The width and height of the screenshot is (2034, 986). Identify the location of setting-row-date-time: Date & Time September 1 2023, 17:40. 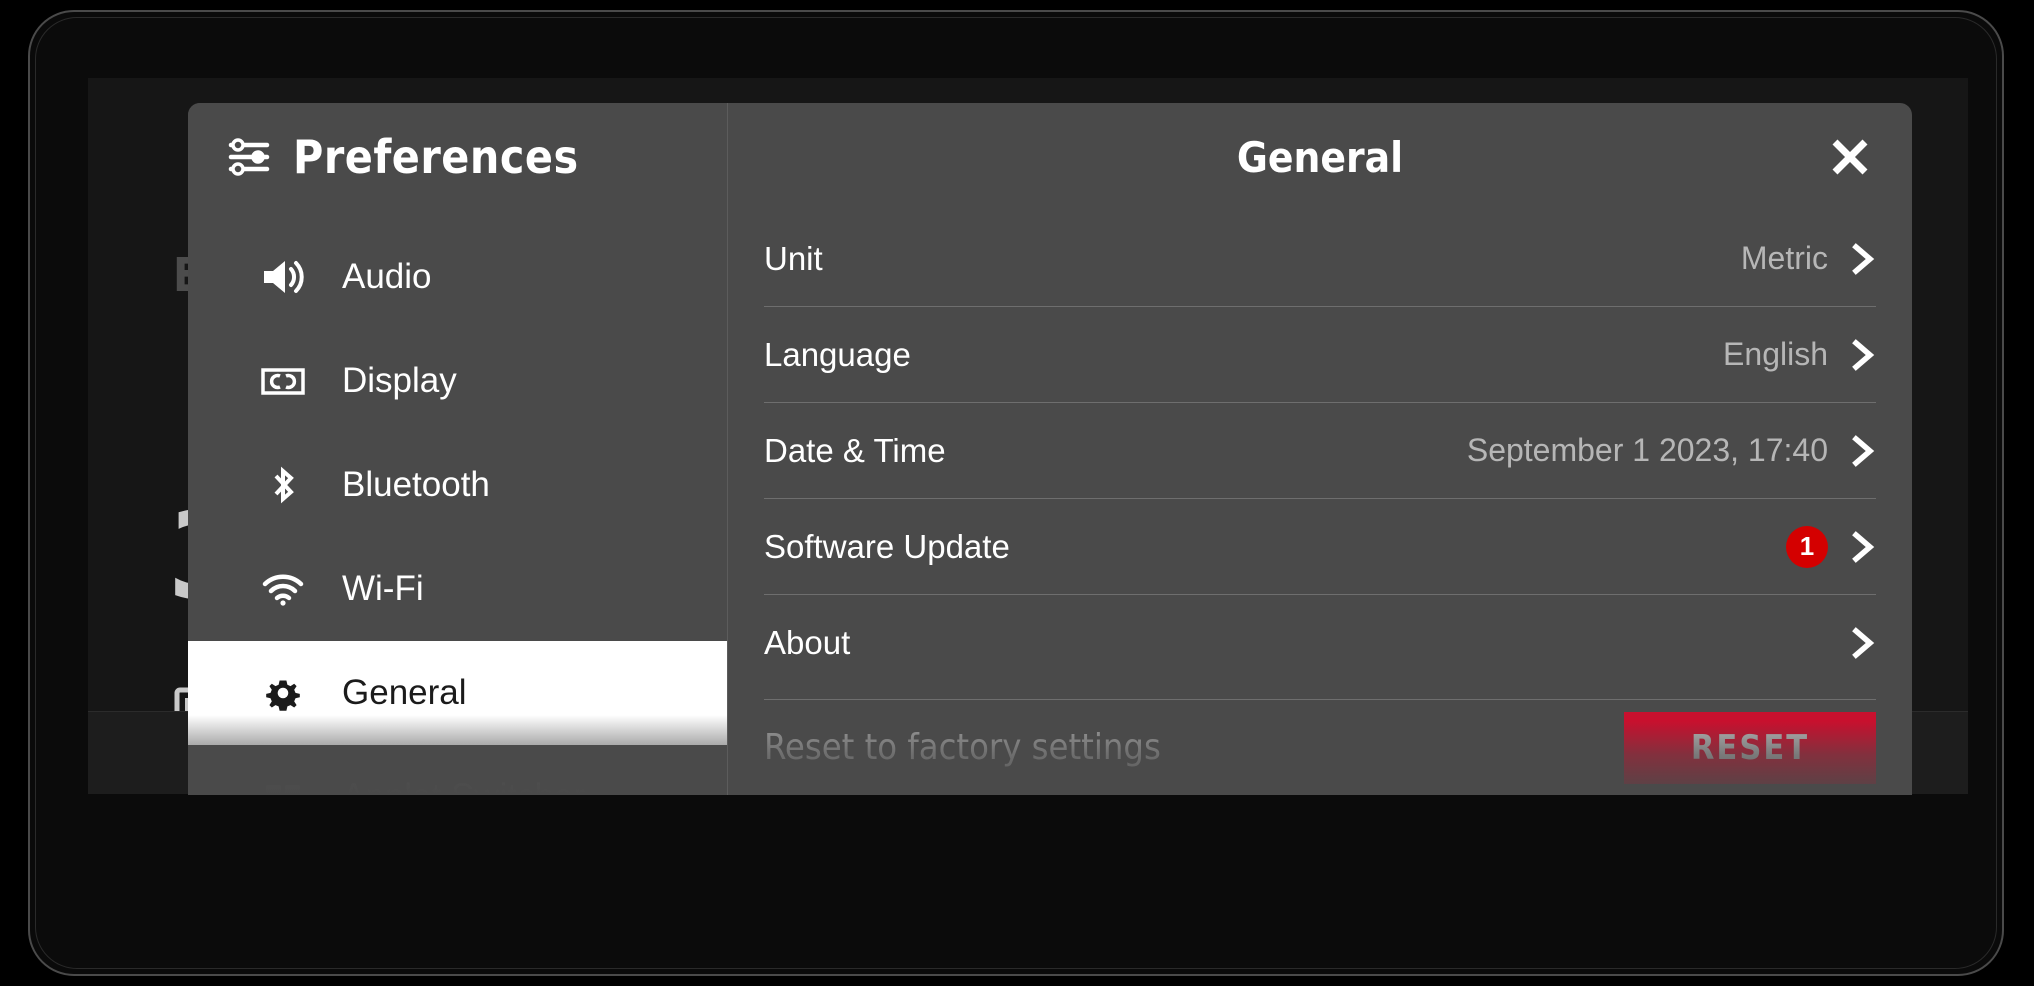
(1320, 451).